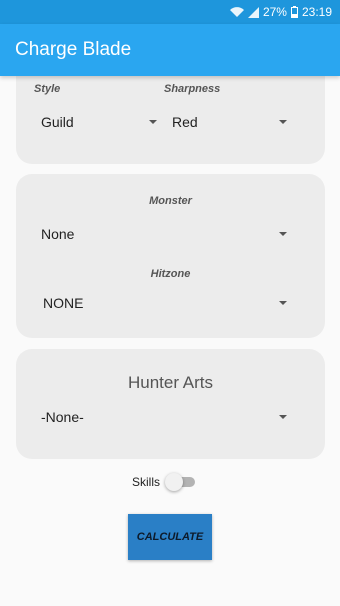 This screenshot has height=606, width=340. What do you see at coordinates (170, 201) in the screenshot?
I see `monster-label: Monster` at bounding box center [170, 201].